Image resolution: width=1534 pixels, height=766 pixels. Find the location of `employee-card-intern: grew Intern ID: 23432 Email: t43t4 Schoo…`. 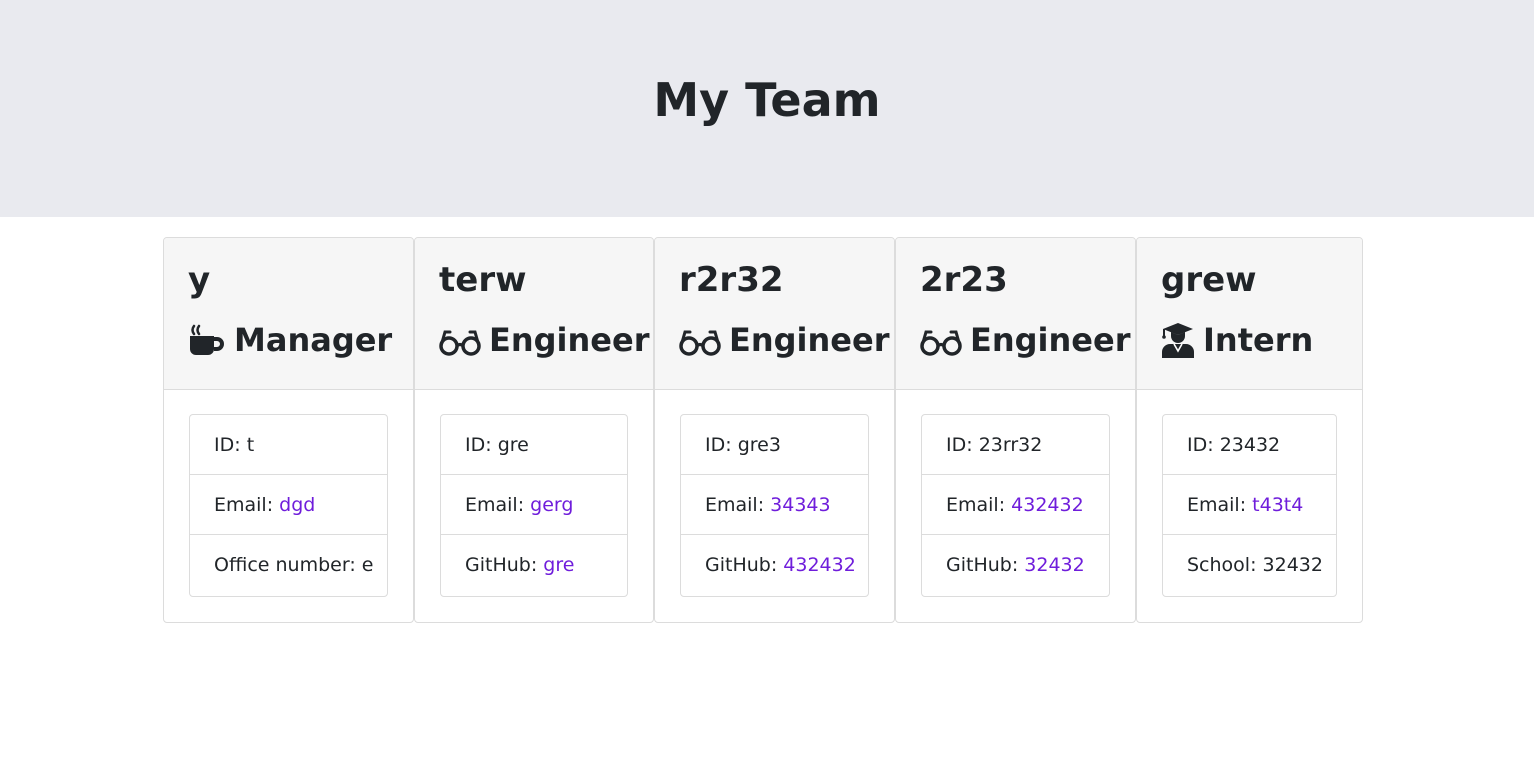

employee-card-intern: grew Intern ID: 23432 Email: t43t4 Schoo… is located at coordinates (1249, 430).